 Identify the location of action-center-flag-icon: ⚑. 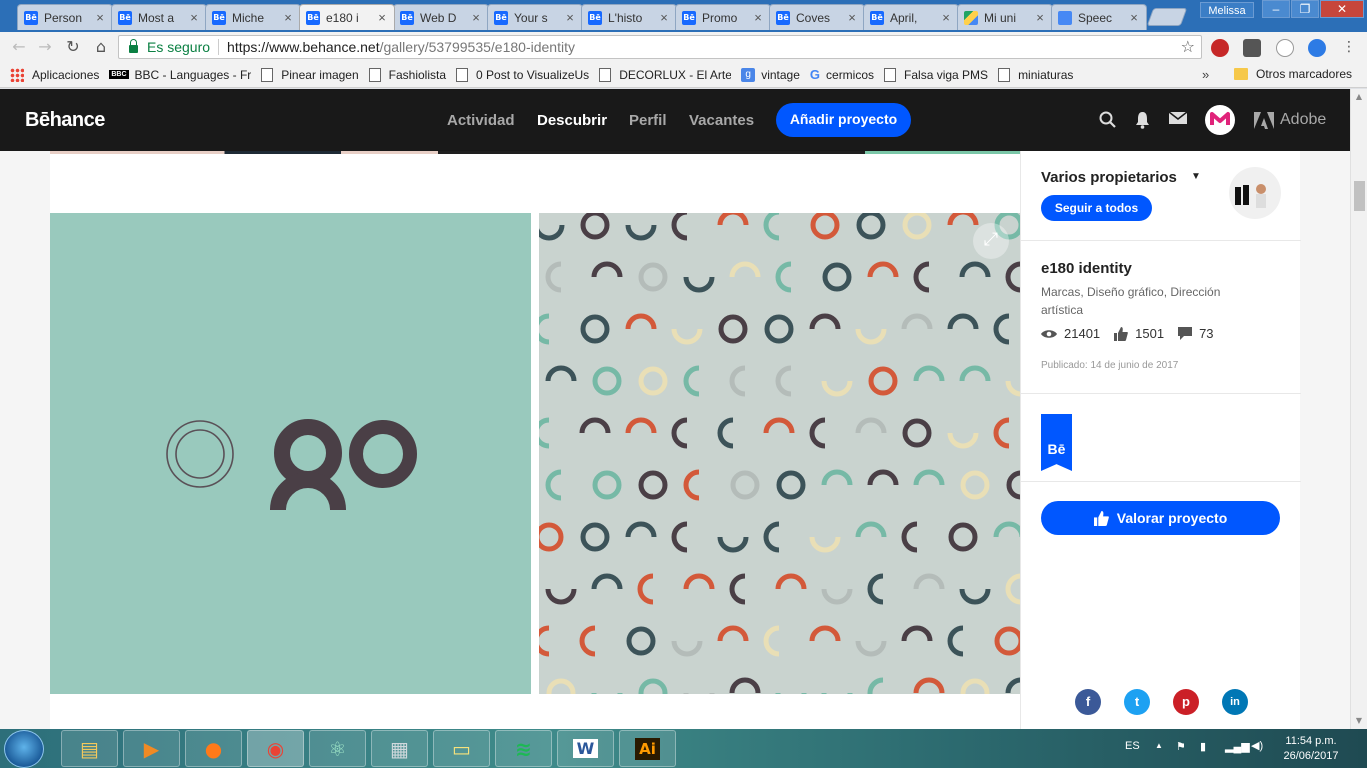
(1181, 746).